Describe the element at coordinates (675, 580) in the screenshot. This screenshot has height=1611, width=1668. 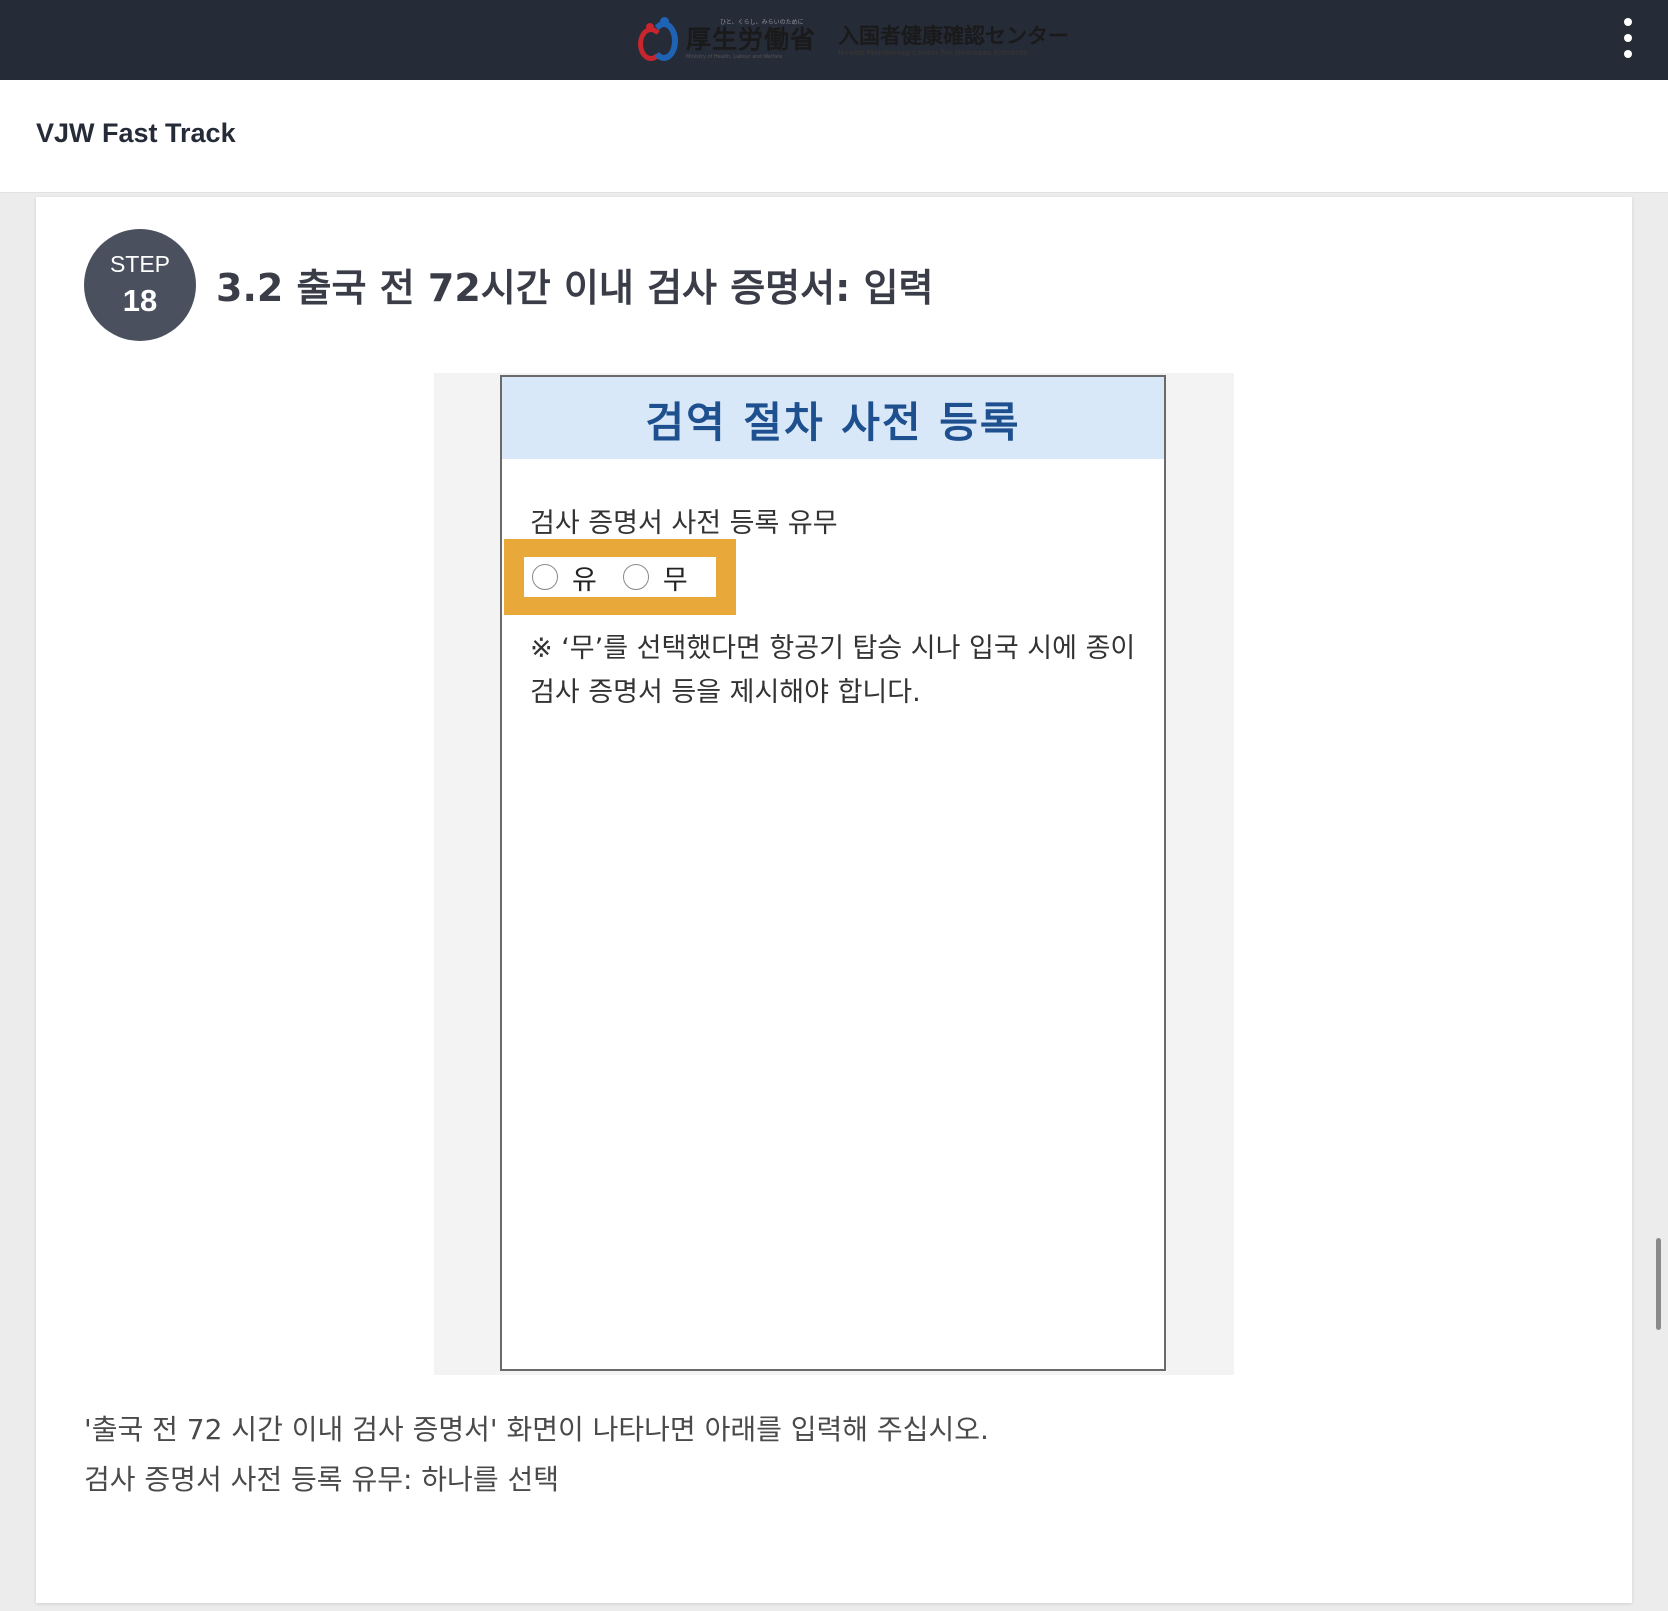
I see `radio-label-no: 무` at that location.